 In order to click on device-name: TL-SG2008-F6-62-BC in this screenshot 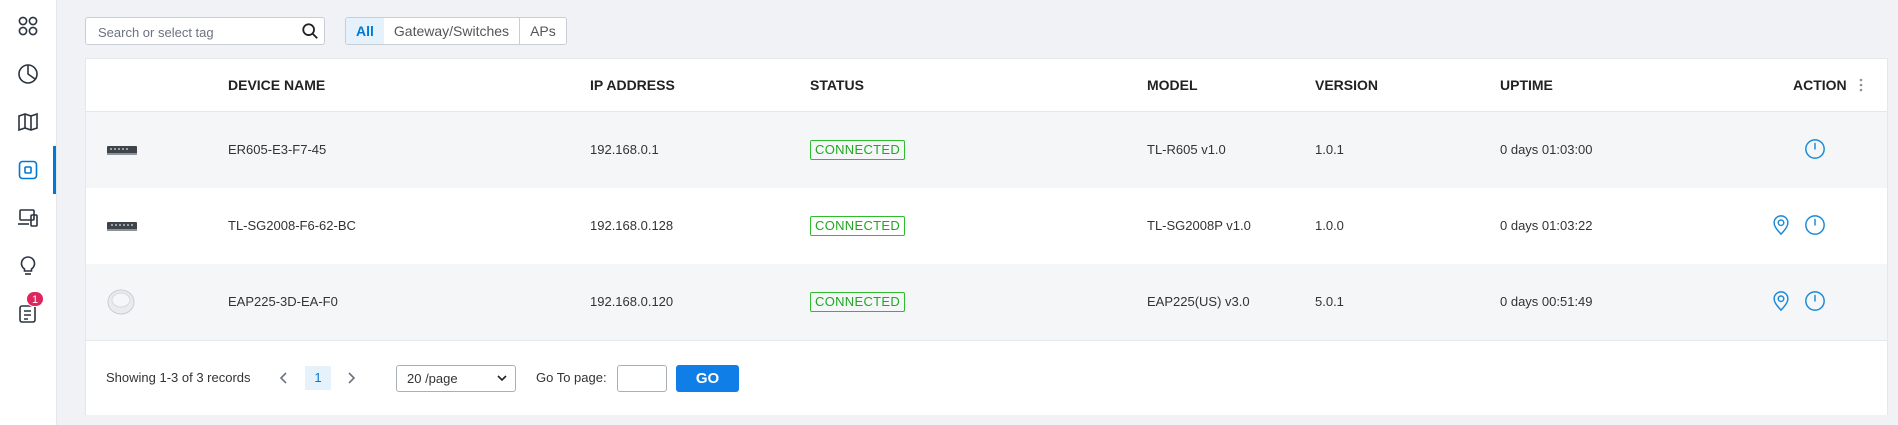, I will do `click(292, 226)`.